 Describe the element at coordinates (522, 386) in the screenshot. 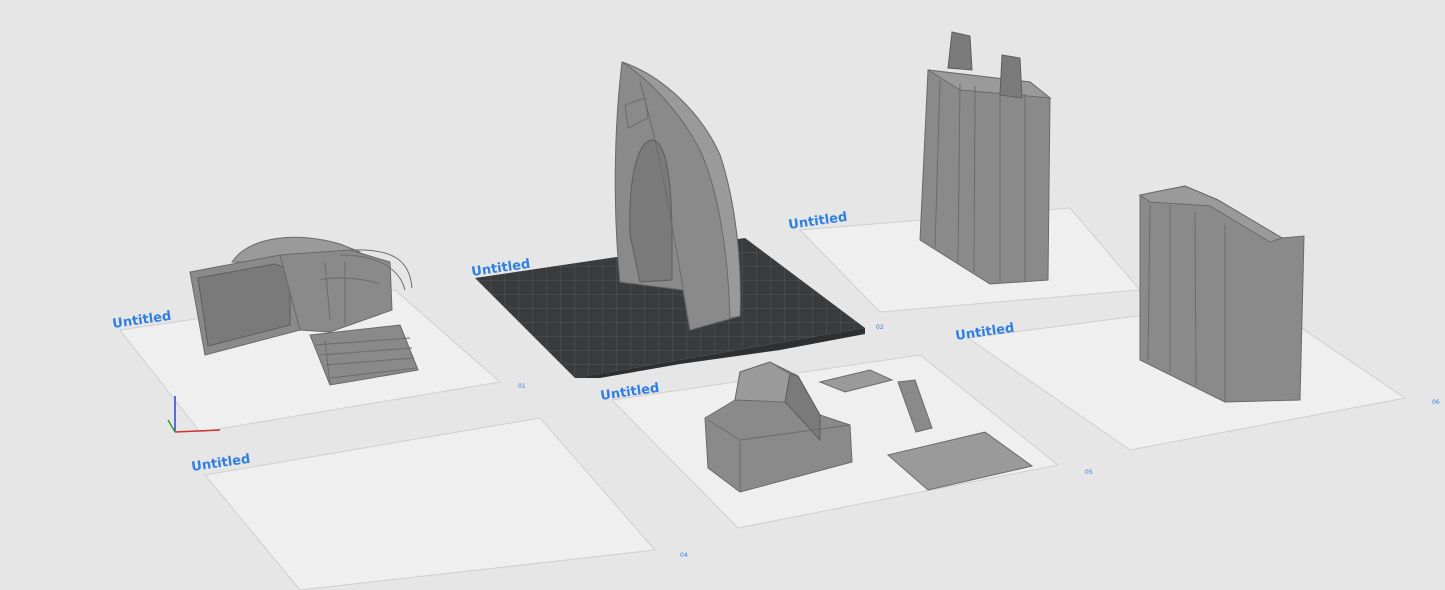

I see `plate-number: 01` at that location.